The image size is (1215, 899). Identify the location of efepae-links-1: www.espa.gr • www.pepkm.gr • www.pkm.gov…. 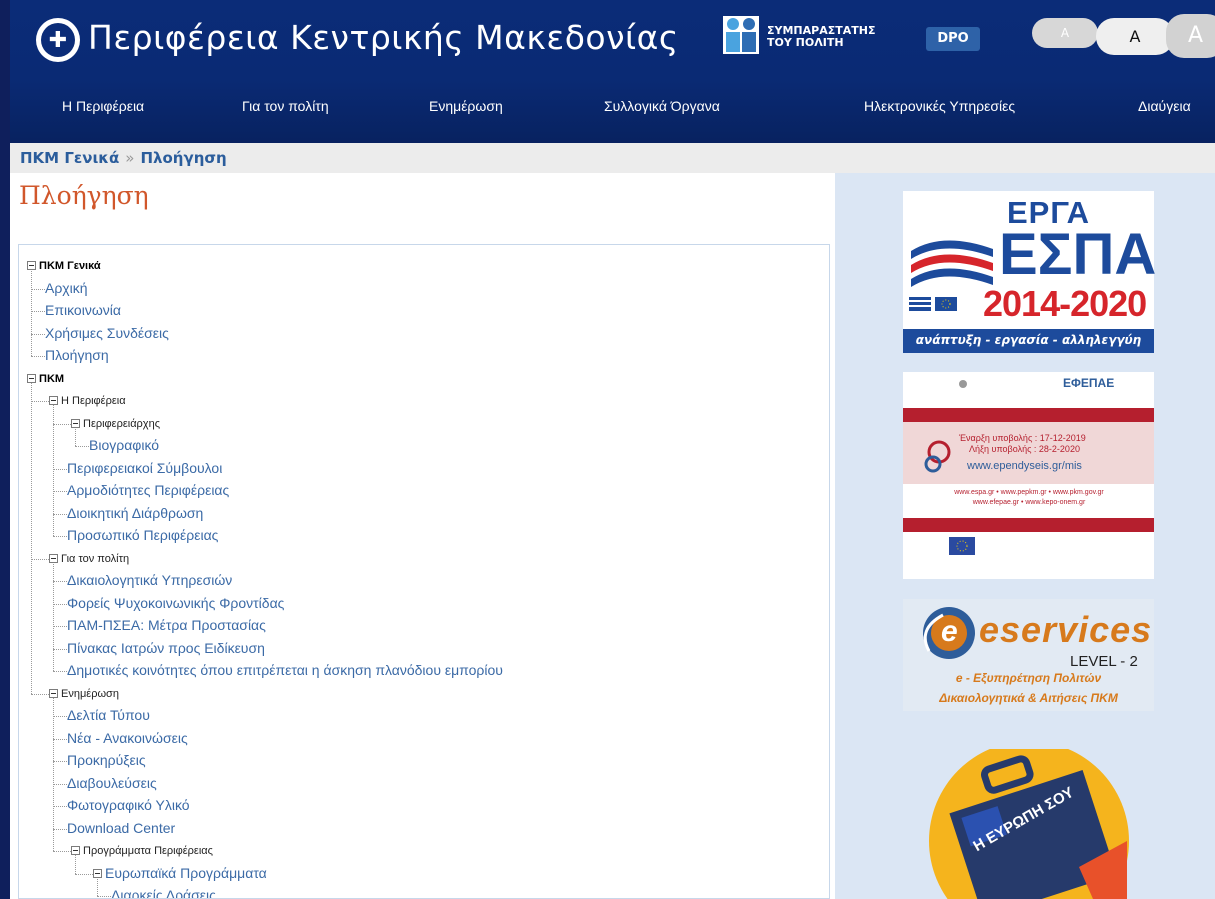
(1029, 492).